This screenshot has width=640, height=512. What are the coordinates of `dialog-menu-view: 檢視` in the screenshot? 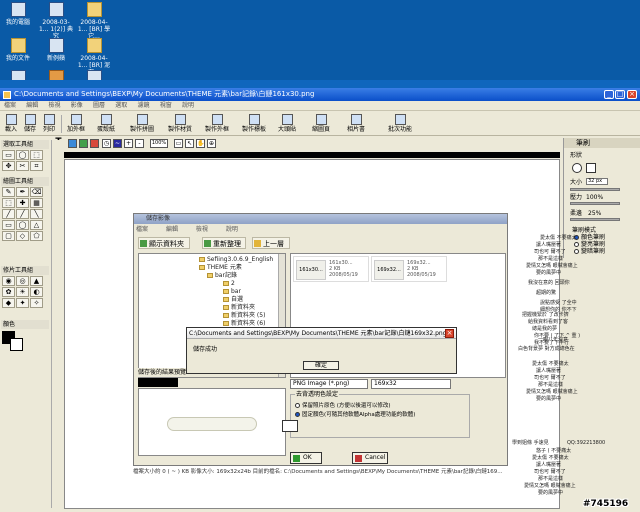 It's located at (202, 229).